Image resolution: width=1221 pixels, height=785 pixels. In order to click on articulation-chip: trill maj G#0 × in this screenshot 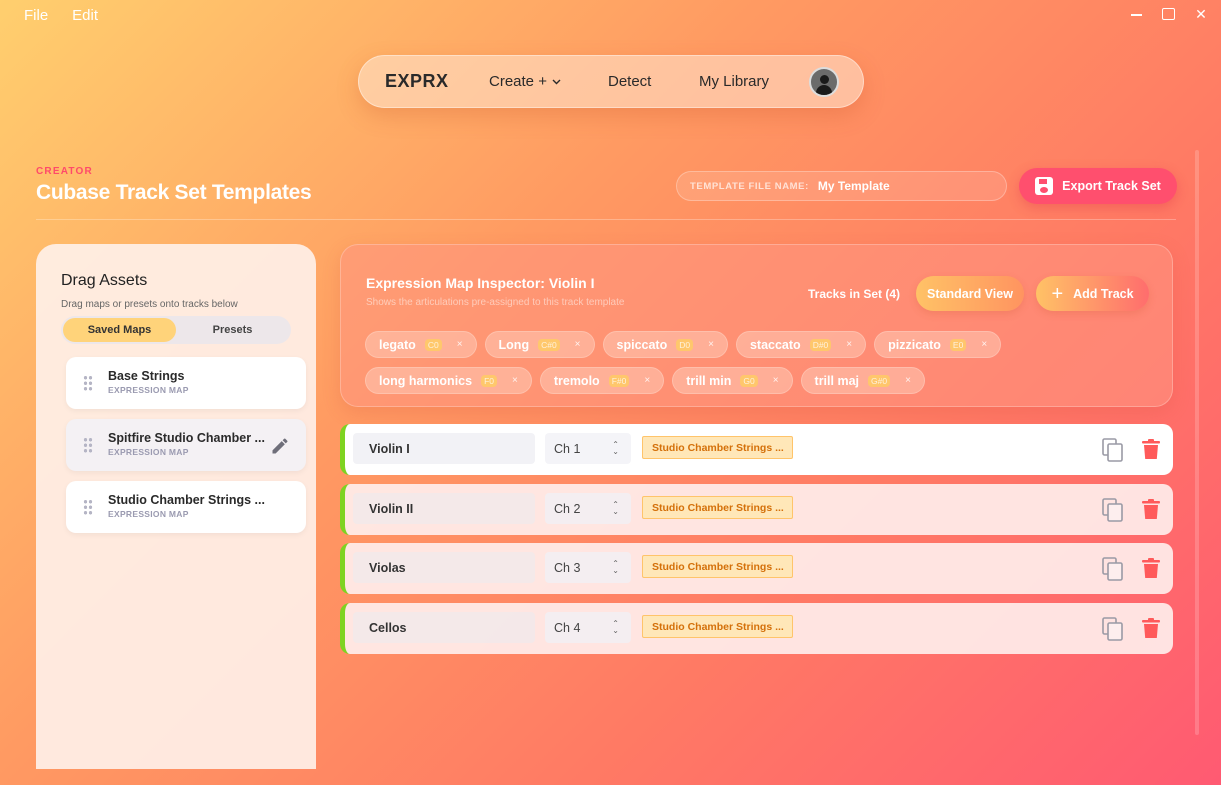, I will do `click(862, 380)`.